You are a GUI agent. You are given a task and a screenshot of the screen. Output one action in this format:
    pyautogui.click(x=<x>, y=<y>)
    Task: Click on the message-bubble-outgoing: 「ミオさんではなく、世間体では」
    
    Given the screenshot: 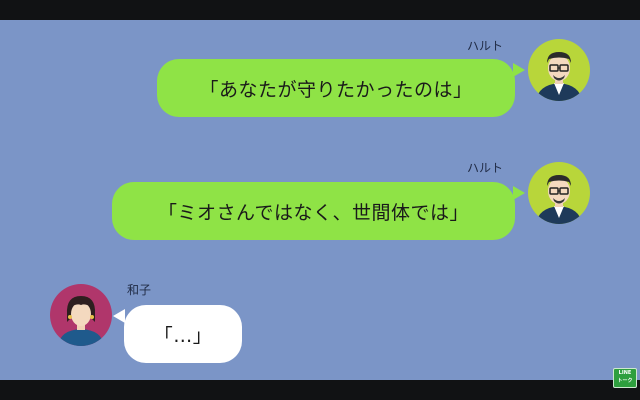 What is the action you would take?
    pyautogui.click(x=313, y=211)
    